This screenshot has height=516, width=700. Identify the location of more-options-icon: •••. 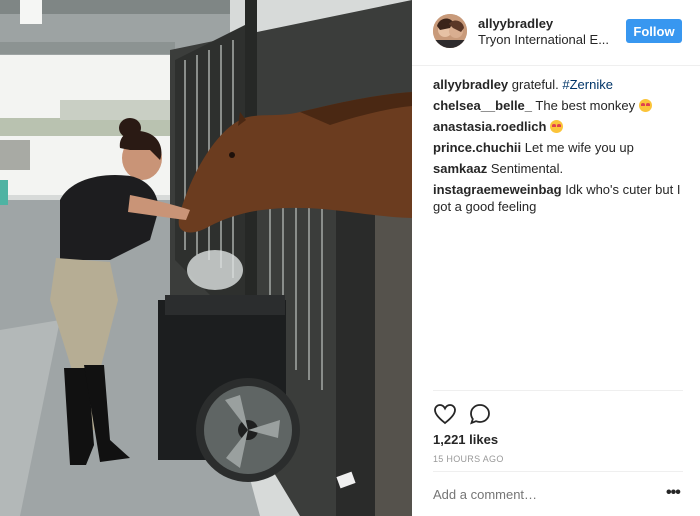
(675, 494).